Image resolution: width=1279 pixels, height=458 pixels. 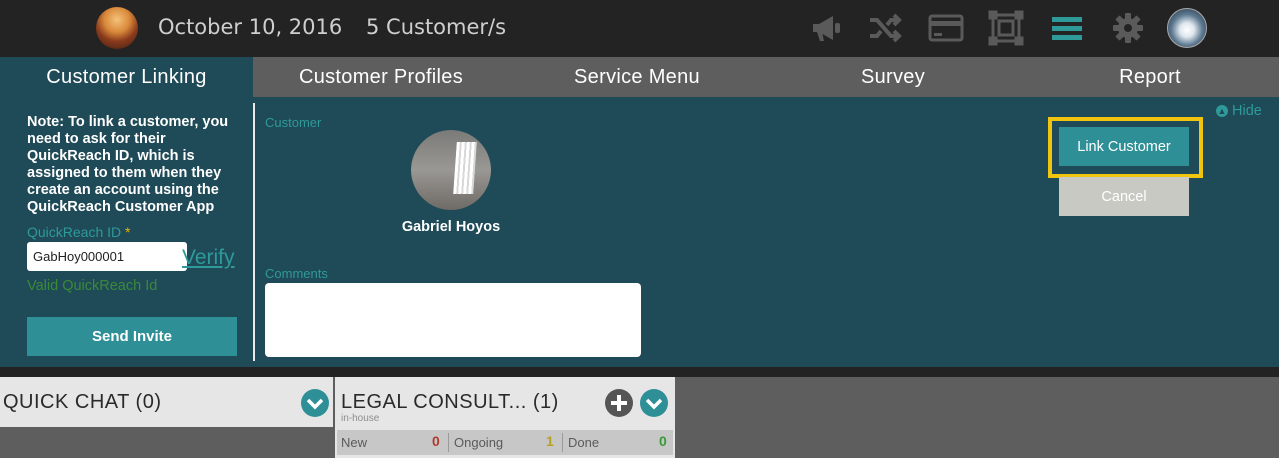 I want to click on credit-card-icon, so click(x=946, y=28).